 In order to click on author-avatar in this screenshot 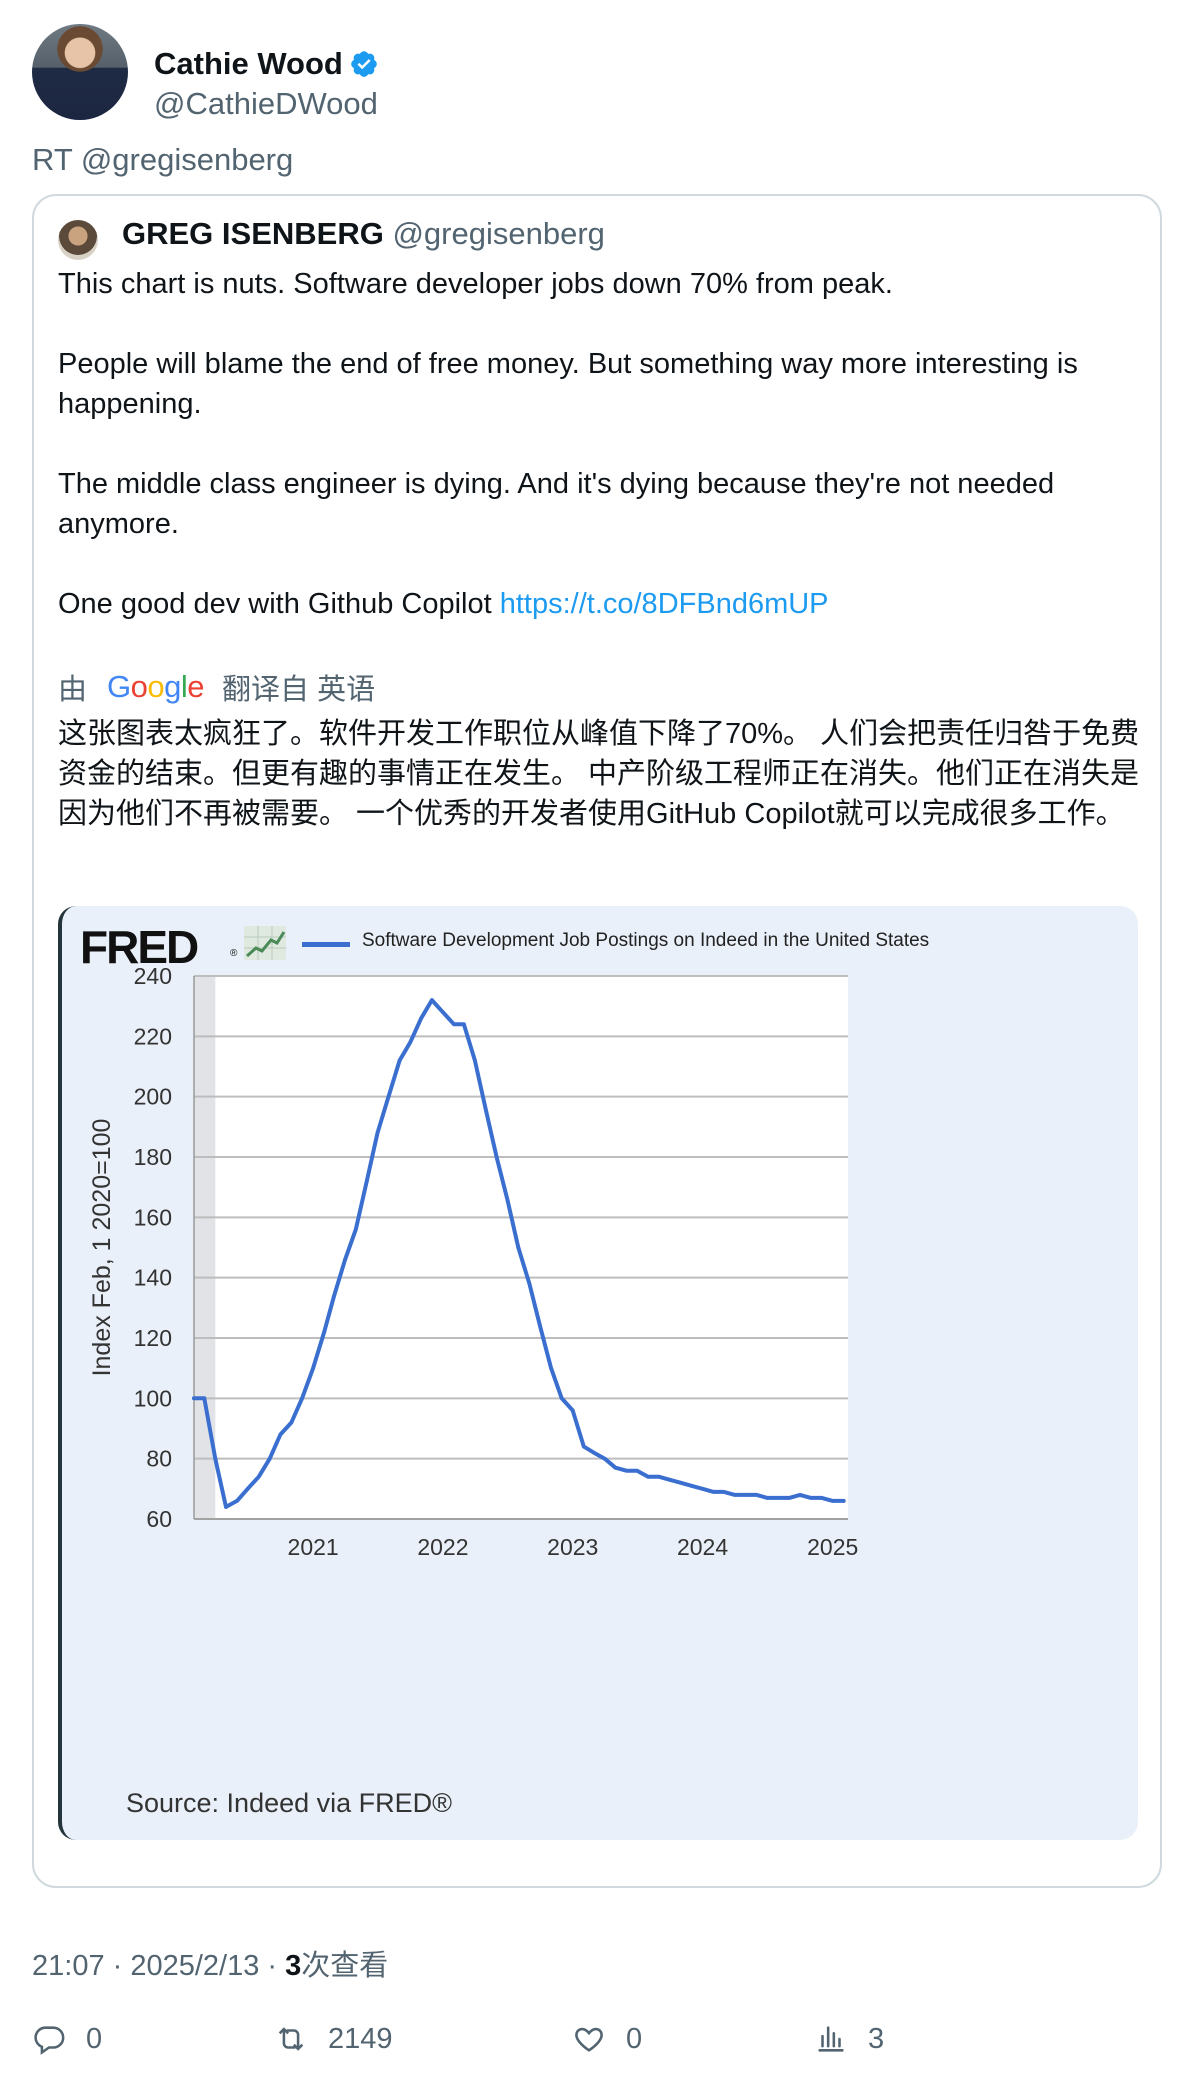, I will do `click(80, 72)`.